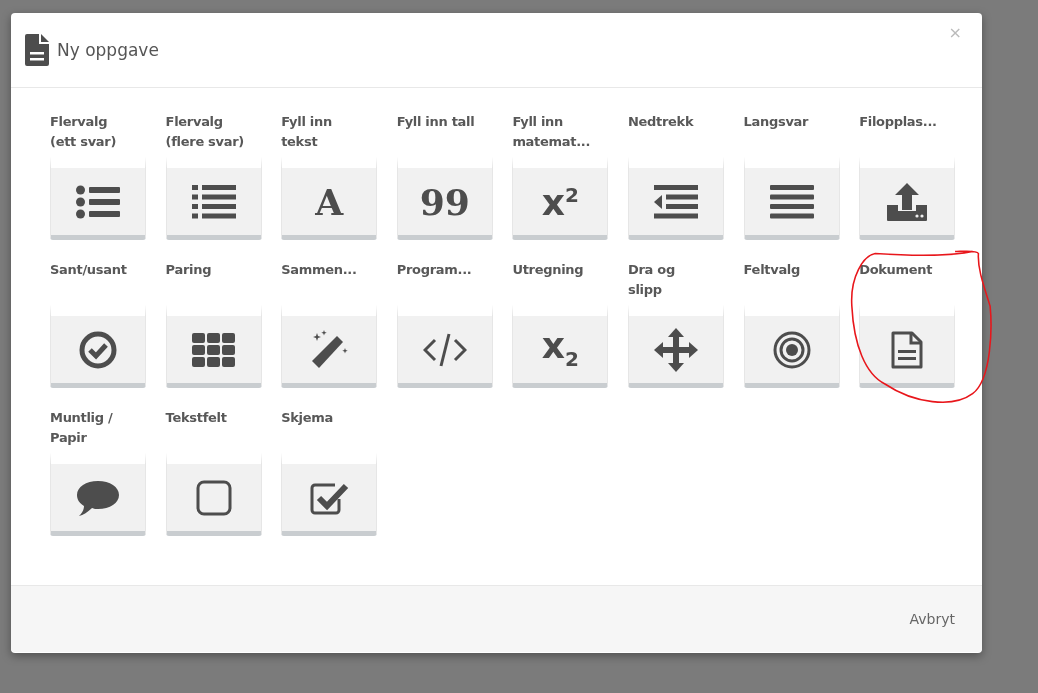  What do you see at coordinates (932, 619) in the screenshot?
I see `cancel-button: Avbryt` at bounding box center [932, 619].